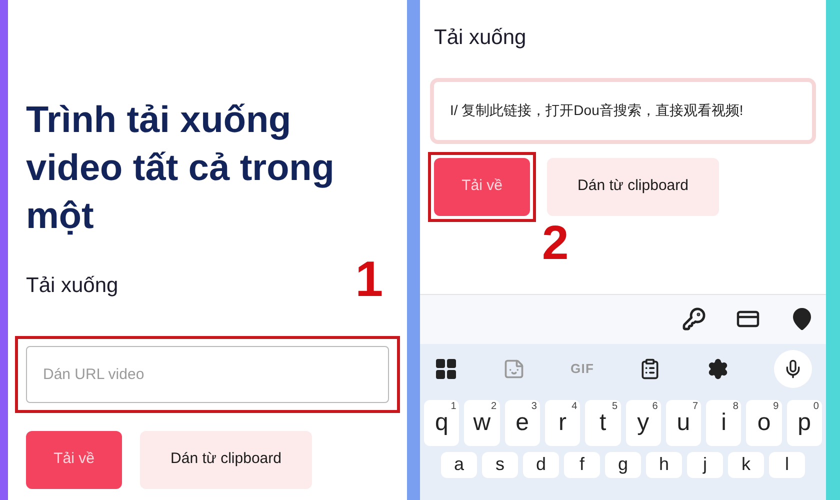  What do you see at coordinates (650, 369) in the screenshot?
I see `clipboard-icon` at bounding box center [650, 369].